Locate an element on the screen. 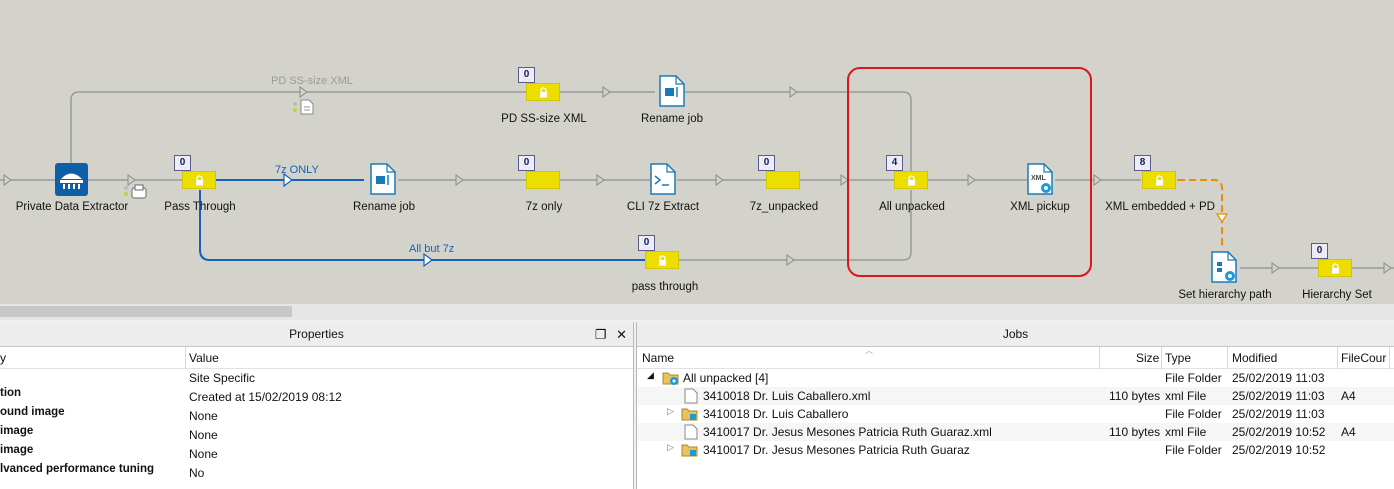 Image resolution: width=1394 pixels, height=489 pixels. property-row: Site Specific is located at coordinates (316, 378).